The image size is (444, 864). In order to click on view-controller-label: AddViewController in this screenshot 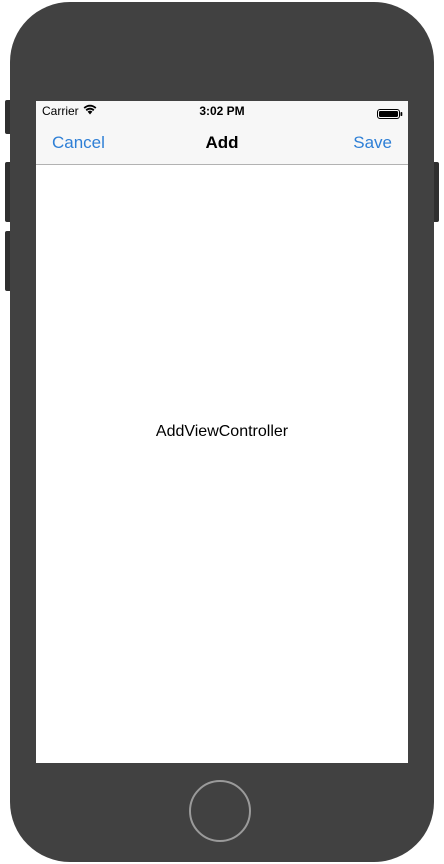, I will do `click(222, 431)`.